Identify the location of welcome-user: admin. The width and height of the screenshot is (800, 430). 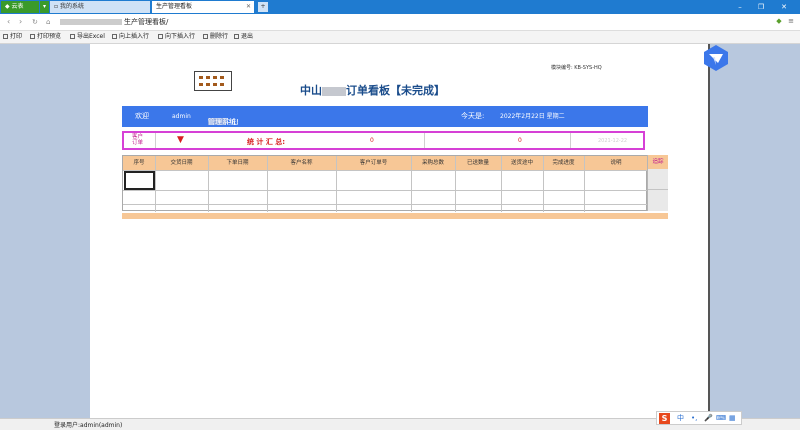
(181, 116).